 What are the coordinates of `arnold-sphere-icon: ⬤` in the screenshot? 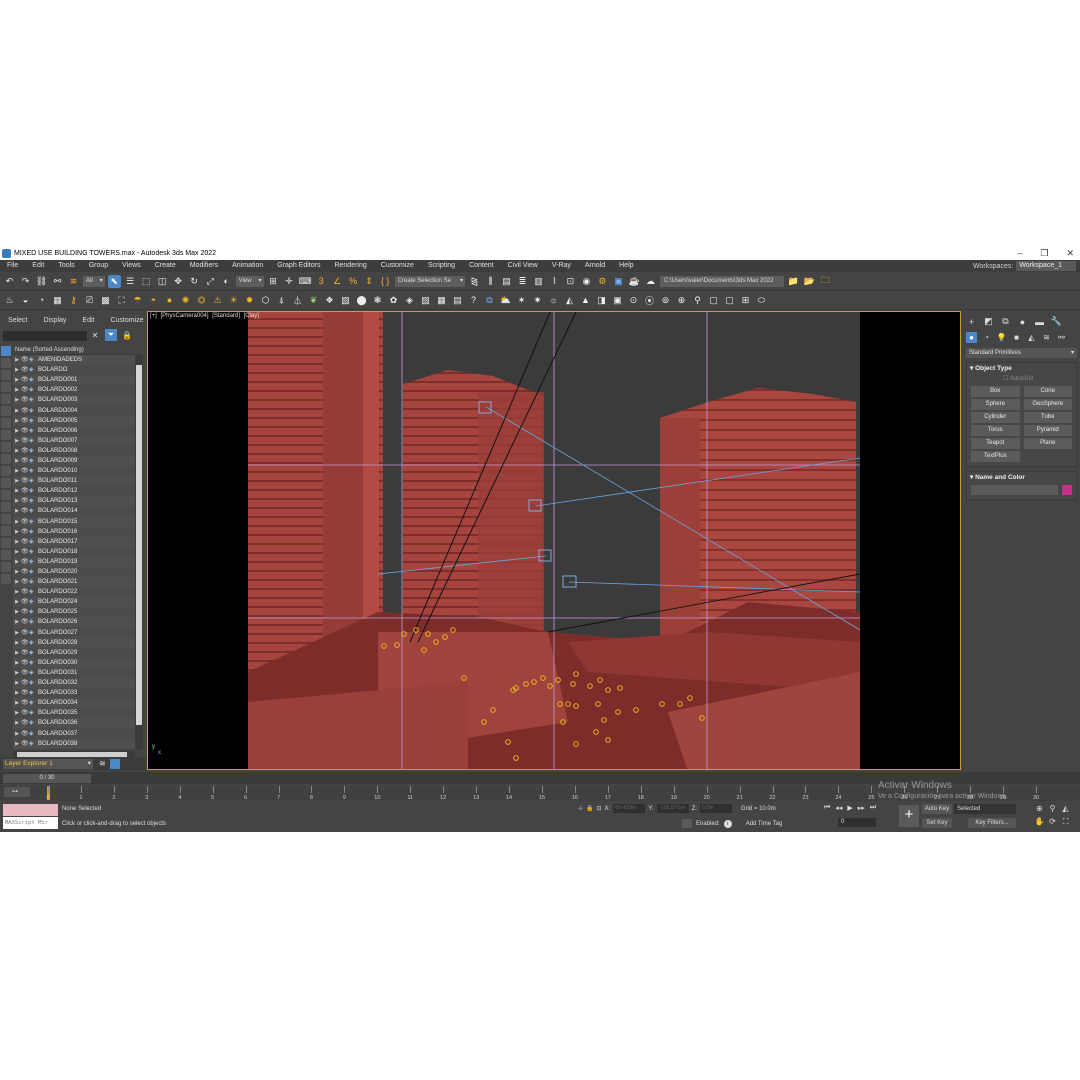 It's located at (361, 300).